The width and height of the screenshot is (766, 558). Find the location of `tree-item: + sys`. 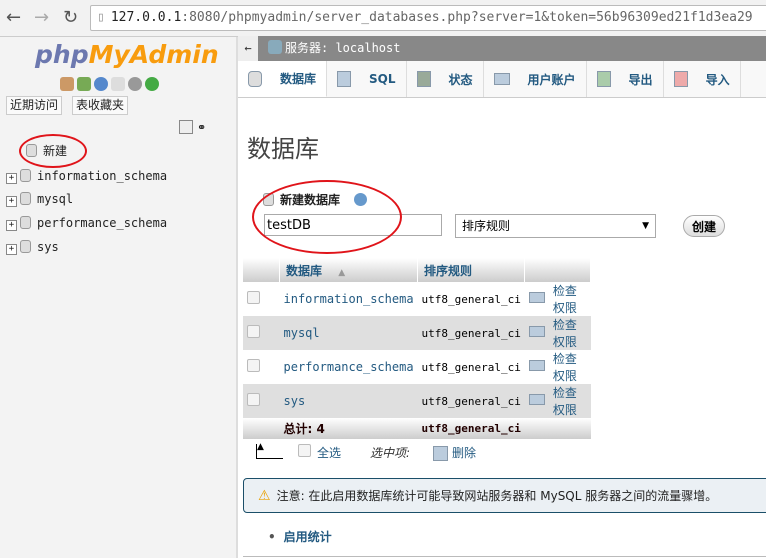

tree-item: + sys is located at coordinates (32, 247).